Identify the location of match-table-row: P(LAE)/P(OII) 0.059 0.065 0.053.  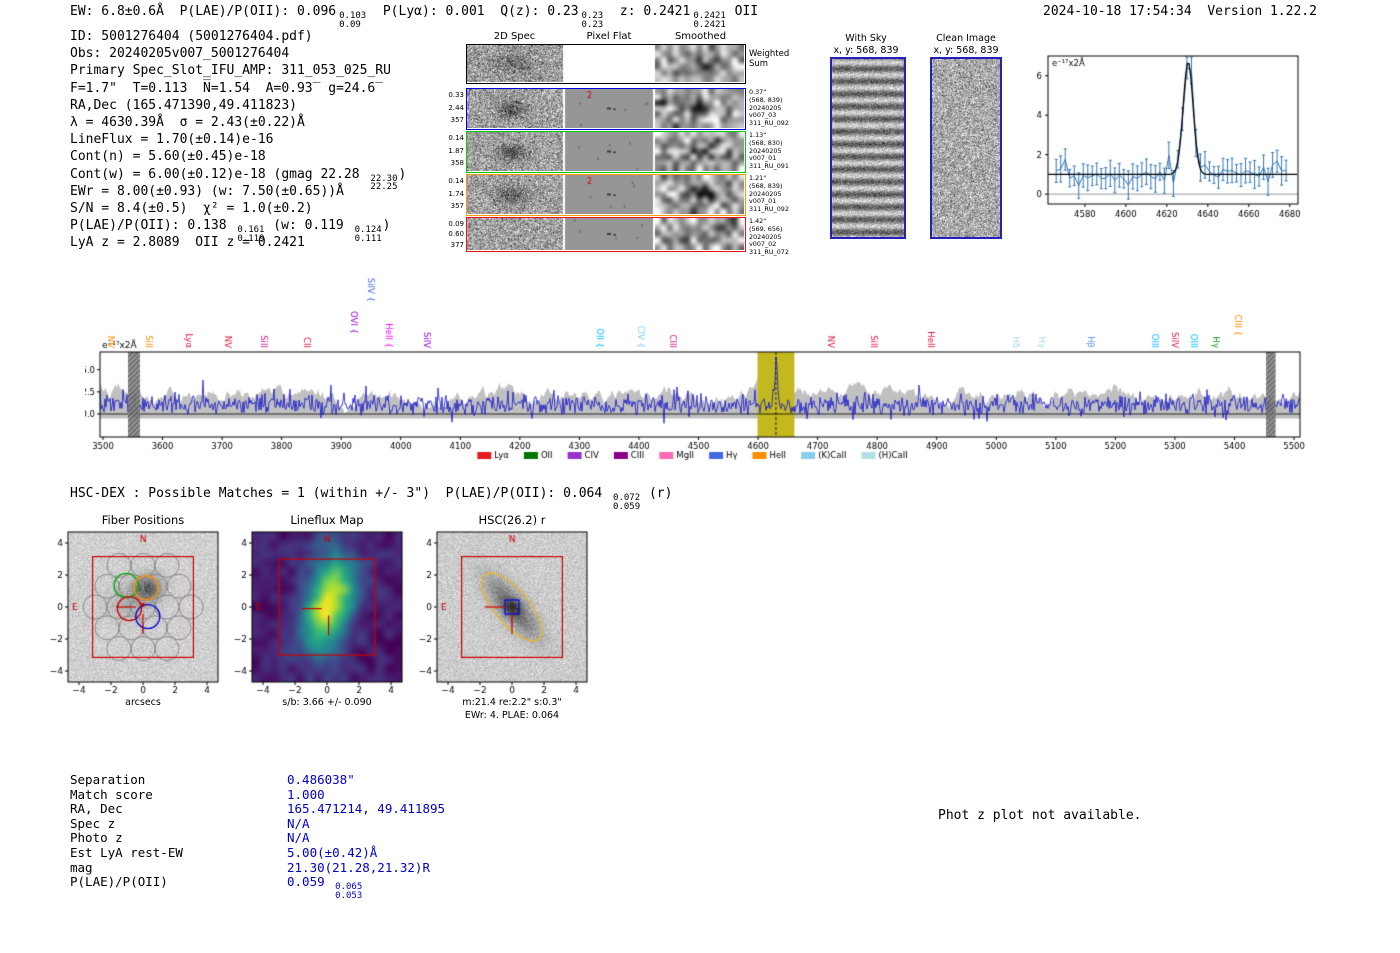
(216, 887).